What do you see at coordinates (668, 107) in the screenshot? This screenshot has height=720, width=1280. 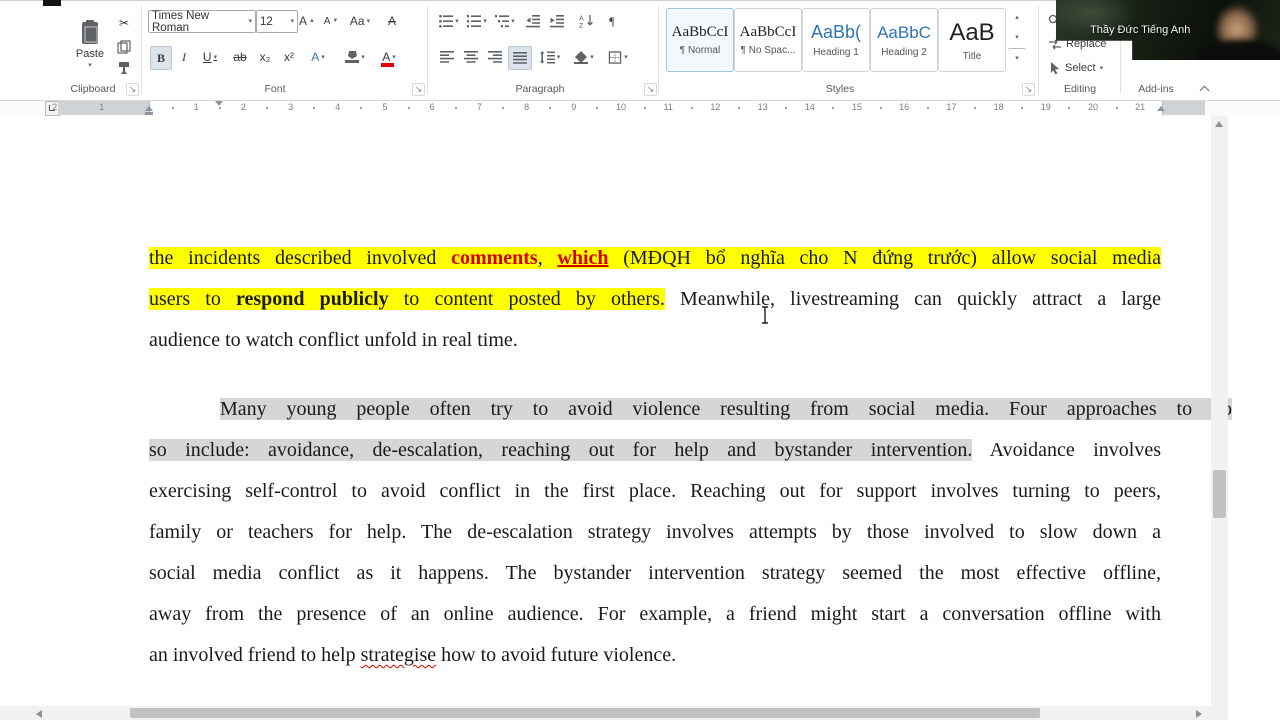 I see `ruler-number: 11` at bounding box center [668, 107].